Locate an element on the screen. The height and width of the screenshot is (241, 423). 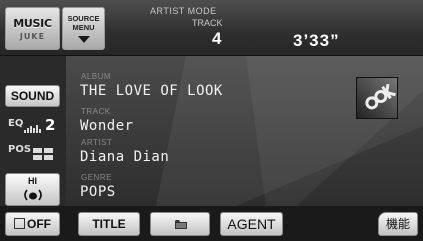
eq-indicator: EQ 2 is located at coordinates (34, 126).